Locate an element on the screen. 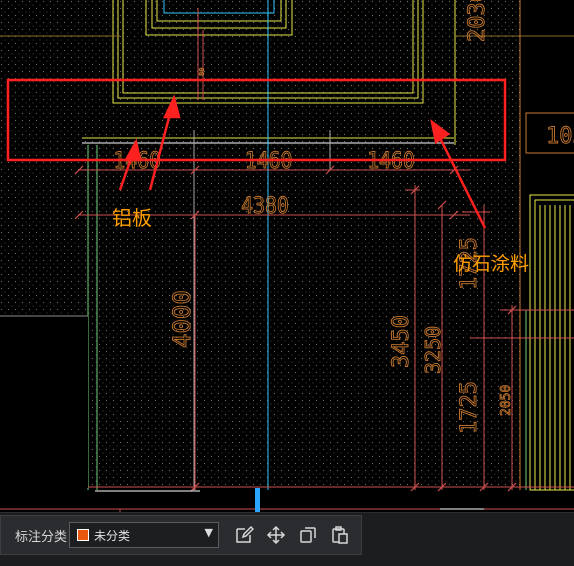 This screenshot has height=566, width=574. chevron-down-icon: ▼ is located at coordinates (208, 532).